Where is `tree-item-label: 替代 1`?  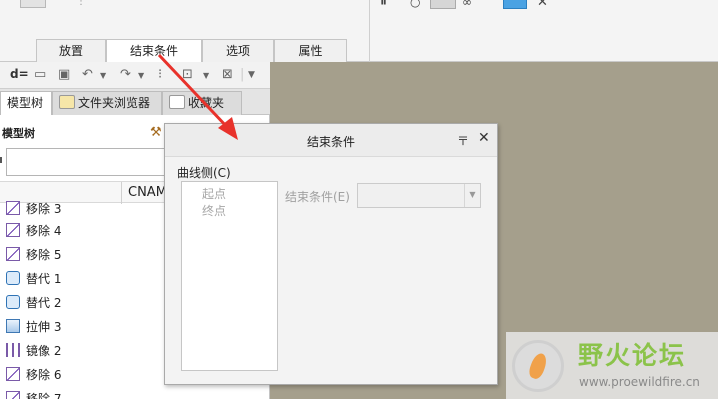 tree-item-label: 替代 1 is located at coordinates (44, 278).